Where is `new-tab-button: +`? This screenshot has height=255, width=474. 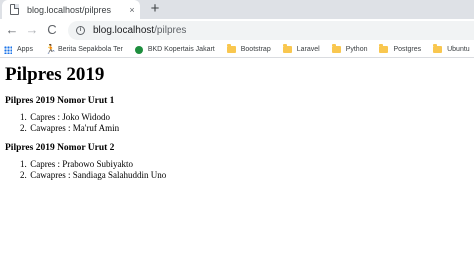 new-tab-button: + is located at coordinates (155, 9).